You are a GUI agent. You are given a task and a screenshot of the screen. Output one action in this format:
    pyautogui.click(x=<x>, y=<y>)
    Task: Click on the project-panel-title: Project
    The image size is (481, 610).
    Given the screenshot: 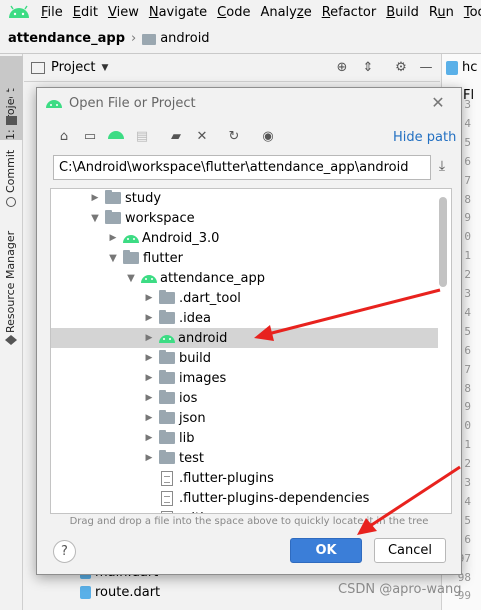 What is the action you would take?
    pyautogui.click(x=73, y=67)
    